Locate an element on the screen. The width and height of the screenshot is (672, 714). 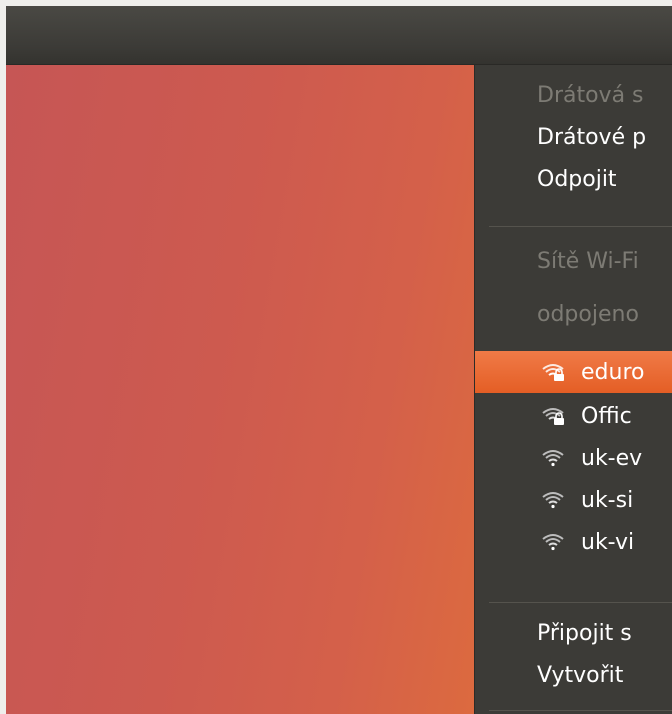
wifi-network-item: Offic is located at coordinates (573, 416).